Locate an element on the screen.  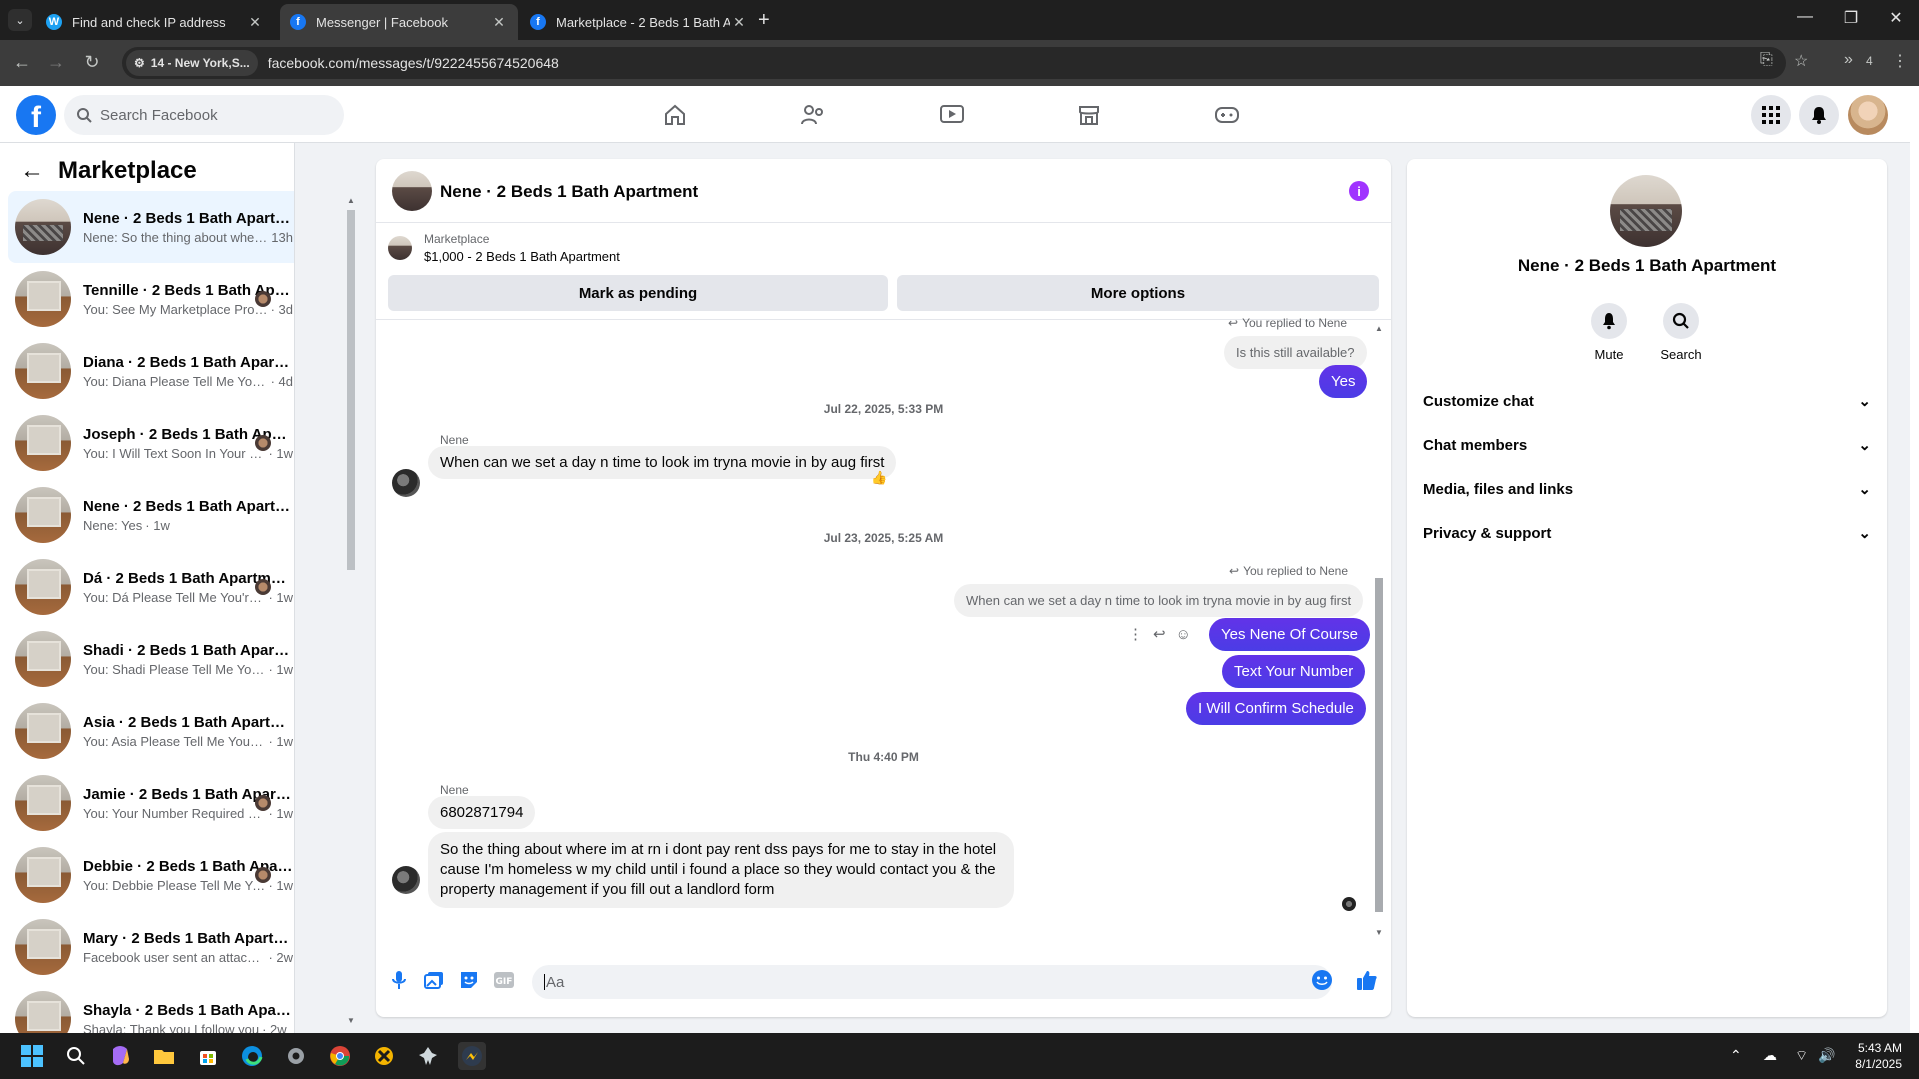
restore-button: ❐ is located at coordinates (1851, 18).